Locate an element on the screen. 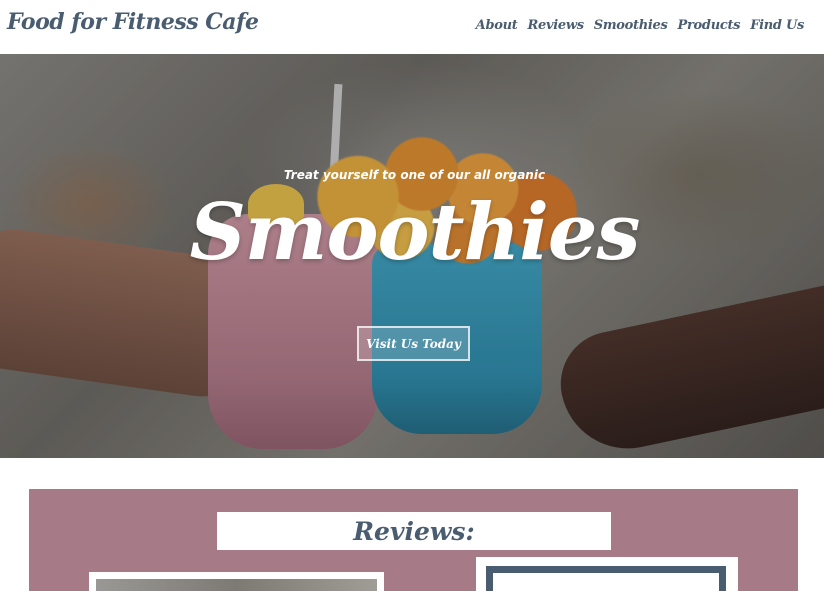  reviews-title: Reviews: is located at coordinates (414, 531).